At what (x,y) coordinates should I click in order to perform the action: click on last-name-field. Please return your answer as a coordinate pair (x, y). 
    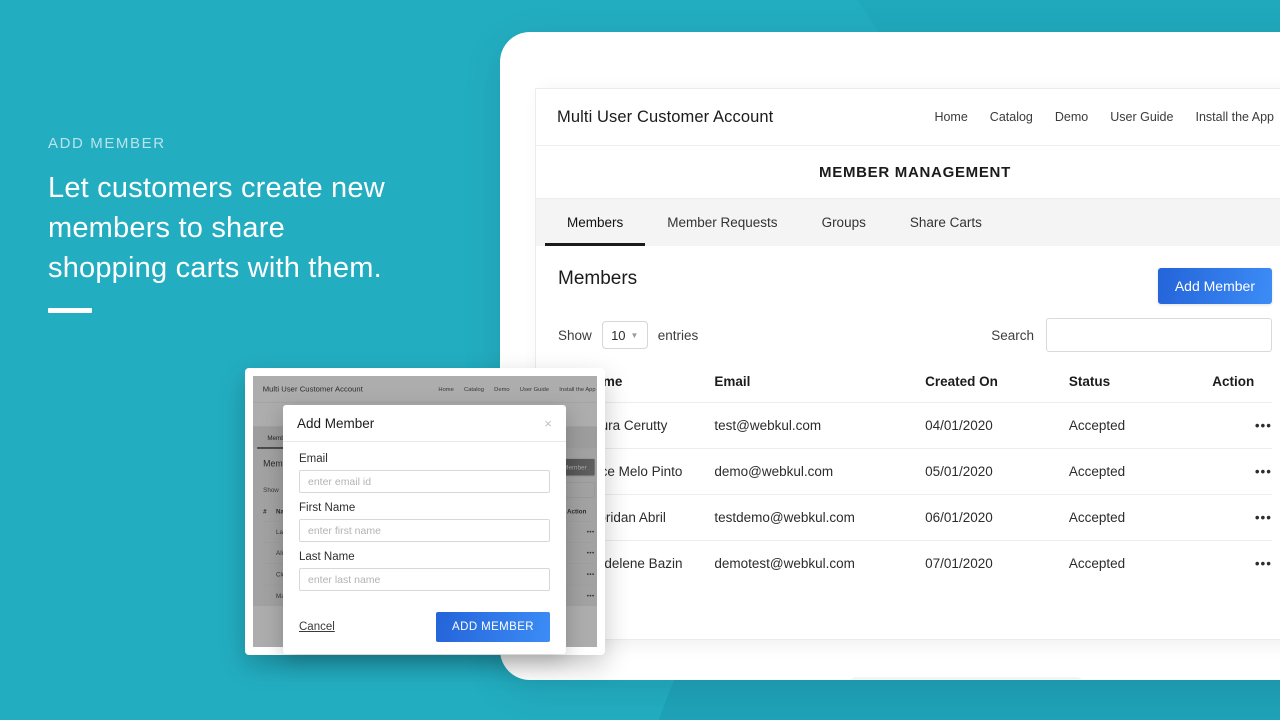
    Looking at the image, I should click on (424, 579).